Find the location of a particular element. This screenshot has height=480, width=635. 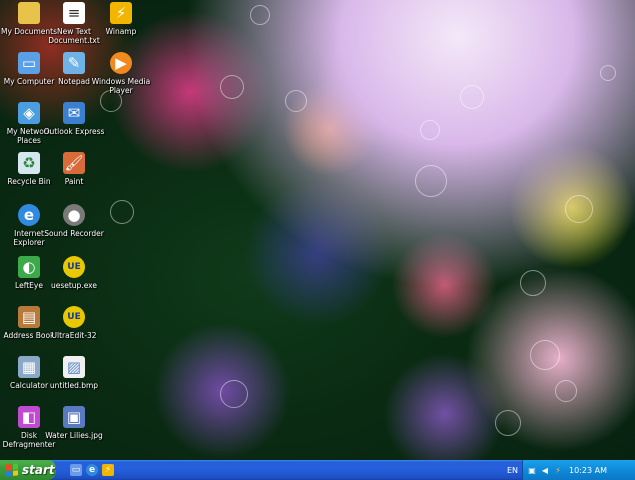

bitmap-file-icon: ▨ is located at coordinates (74, 367).